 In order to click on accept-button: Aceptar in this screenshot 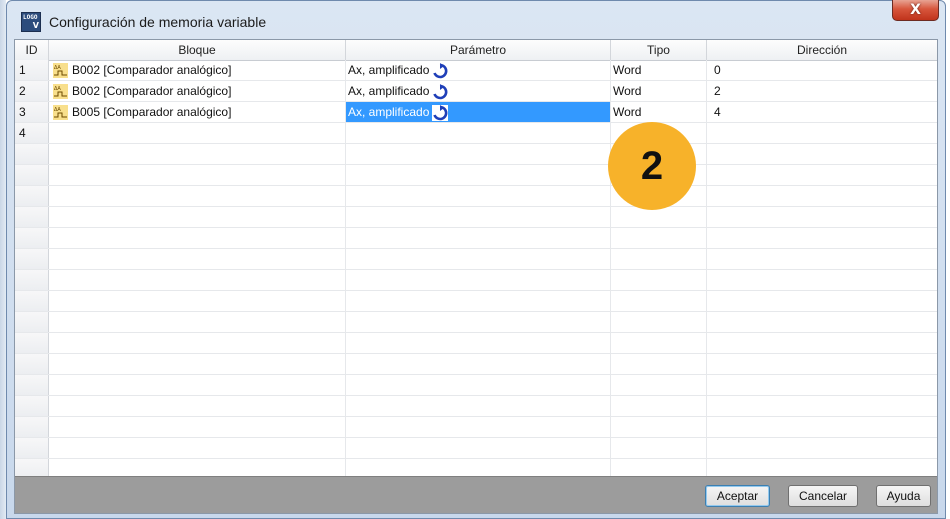, I will do `click(737, 496)`.